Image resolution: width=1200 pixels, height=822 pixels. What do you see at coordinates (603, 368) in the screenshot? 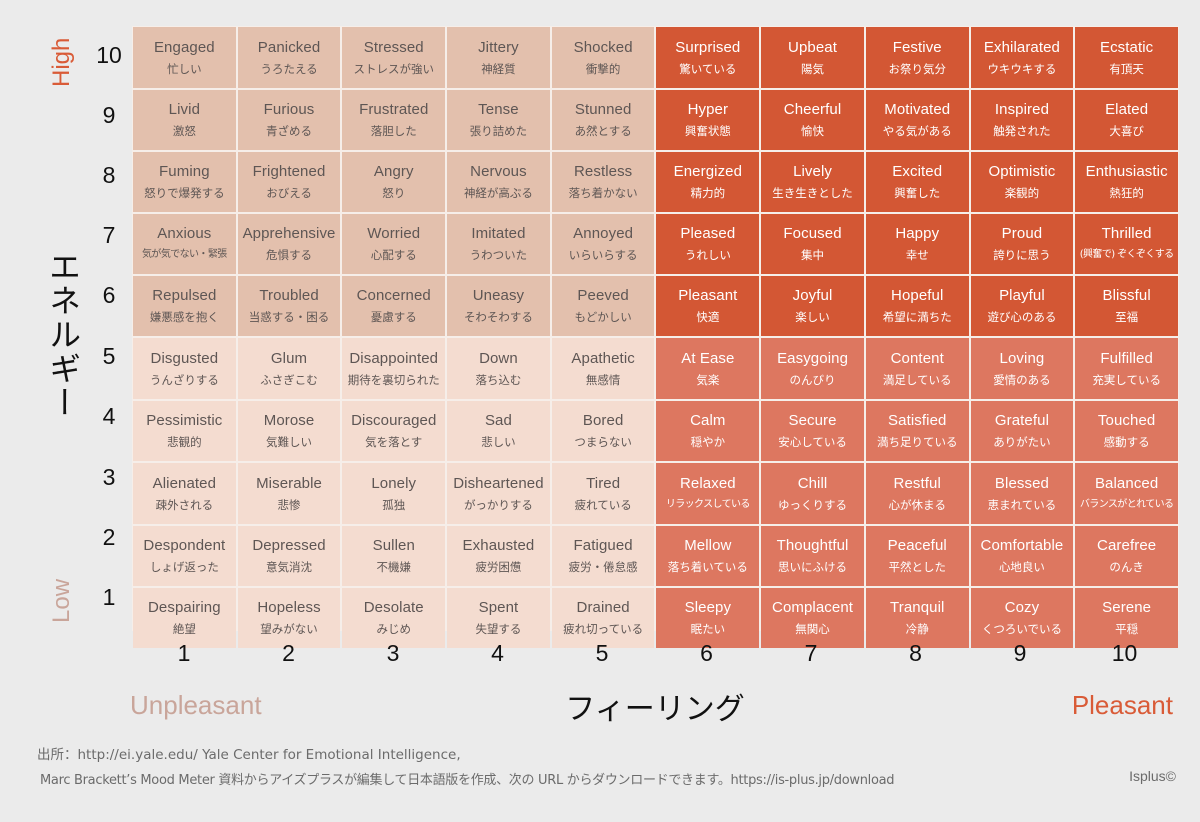
I see `mood-cell: Apathetic 無感情` at bounding box center [603, 368].